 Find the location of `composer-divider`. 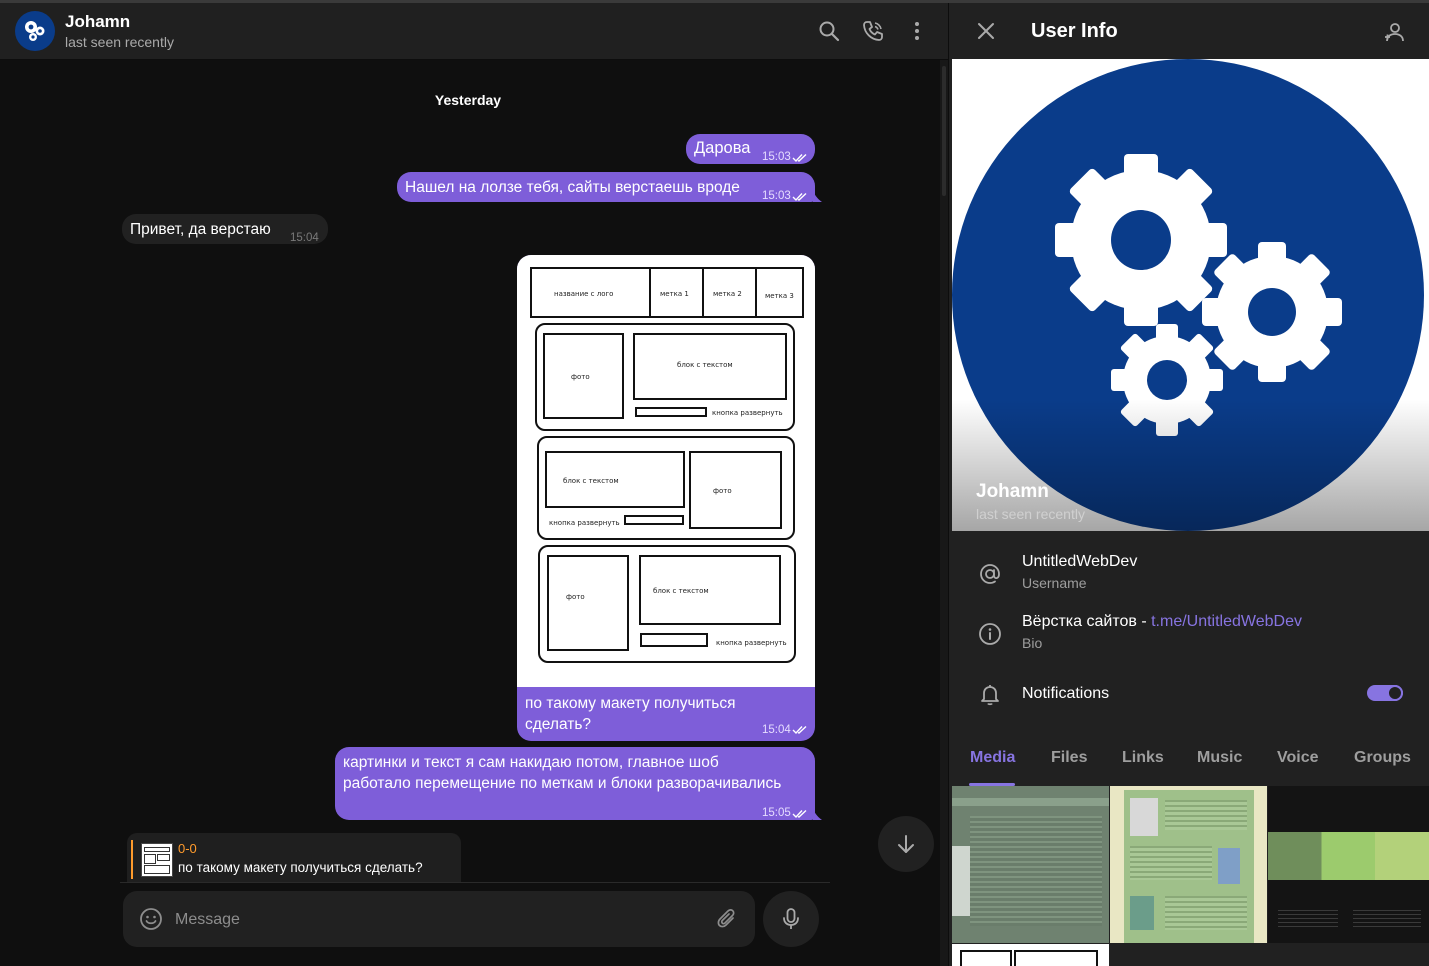

composer-divider is located at coordinates (475, 882).